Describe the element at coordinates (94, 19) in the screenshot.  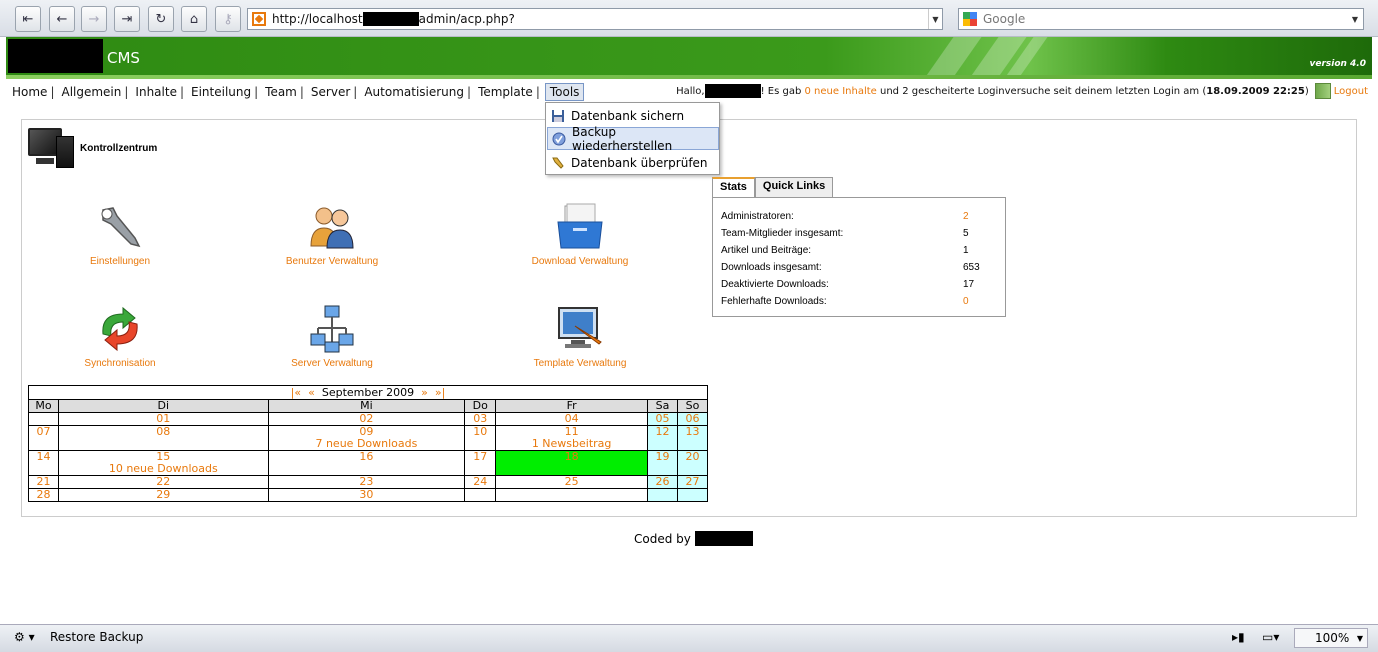
I see `forward-icon: →` at that location.